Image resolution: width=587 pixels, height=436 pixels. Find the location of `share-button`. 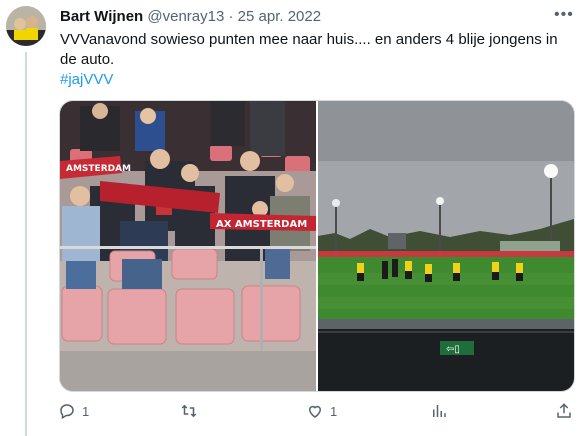

share-button is located at coordinates (564, 411).